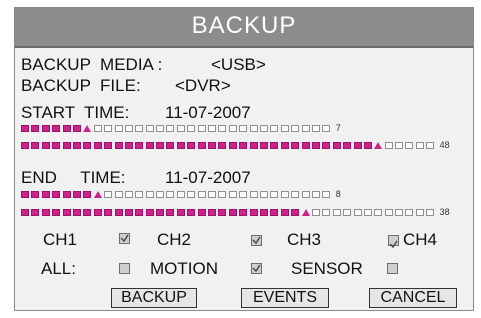  I want to click on end-minute-timeline: 38, so click(235, 212).